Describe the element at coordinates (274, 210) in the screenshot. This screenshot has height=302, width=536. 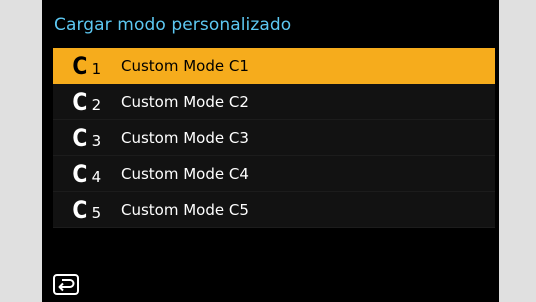
I see `menu-item-c5: C5 Custom Mode C5` at that location.